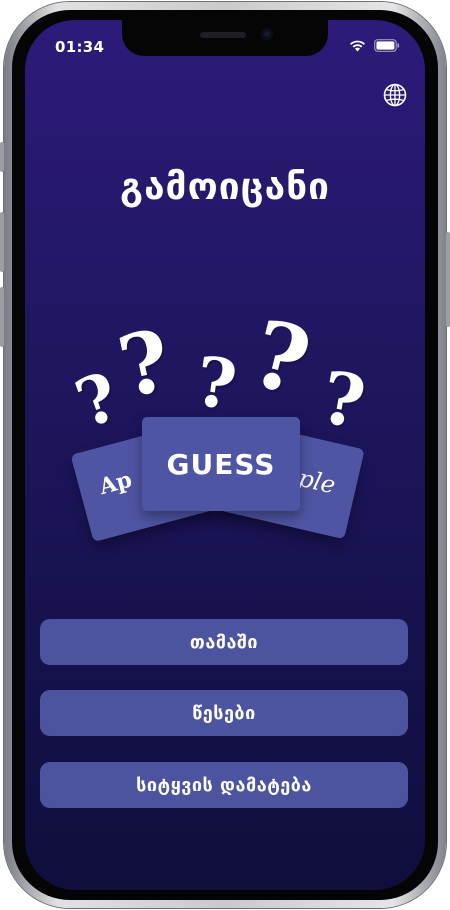 This screenshot has width=450, height=910. I want to click on status-time: 01:34, so click(80, 47).